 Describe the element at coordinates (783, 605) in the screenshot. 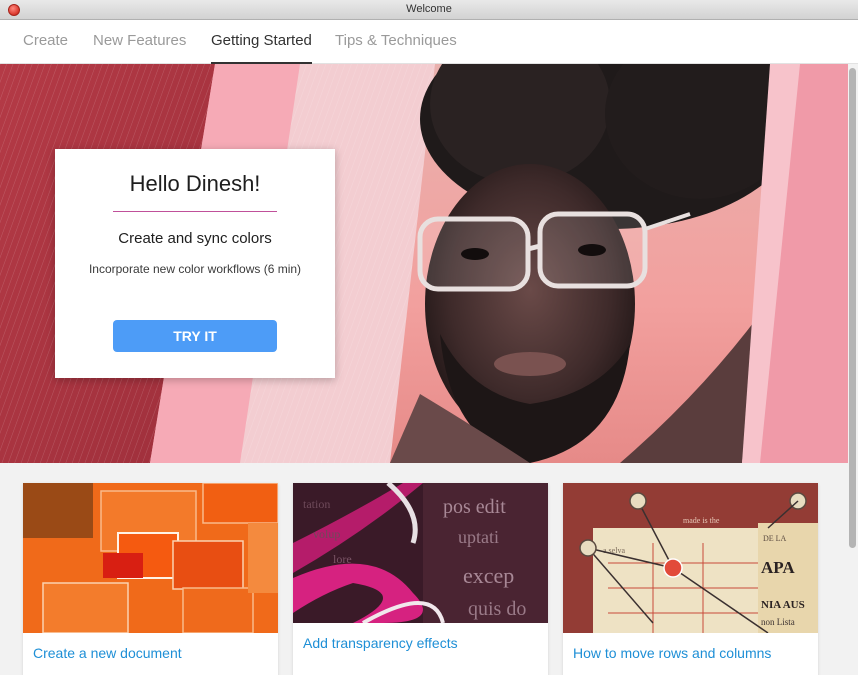

I see `thumb-word: NIA AUS` at that location.